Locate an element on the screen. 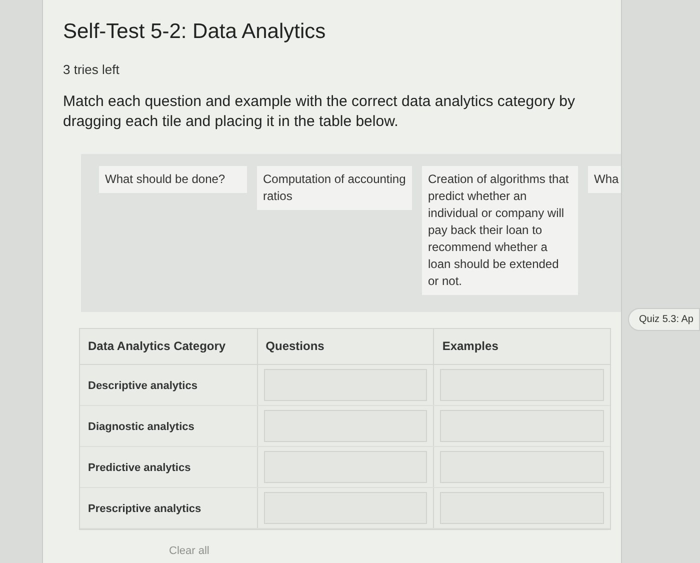  category-cell: Predictive analytics is located at coordinates (139, 468).